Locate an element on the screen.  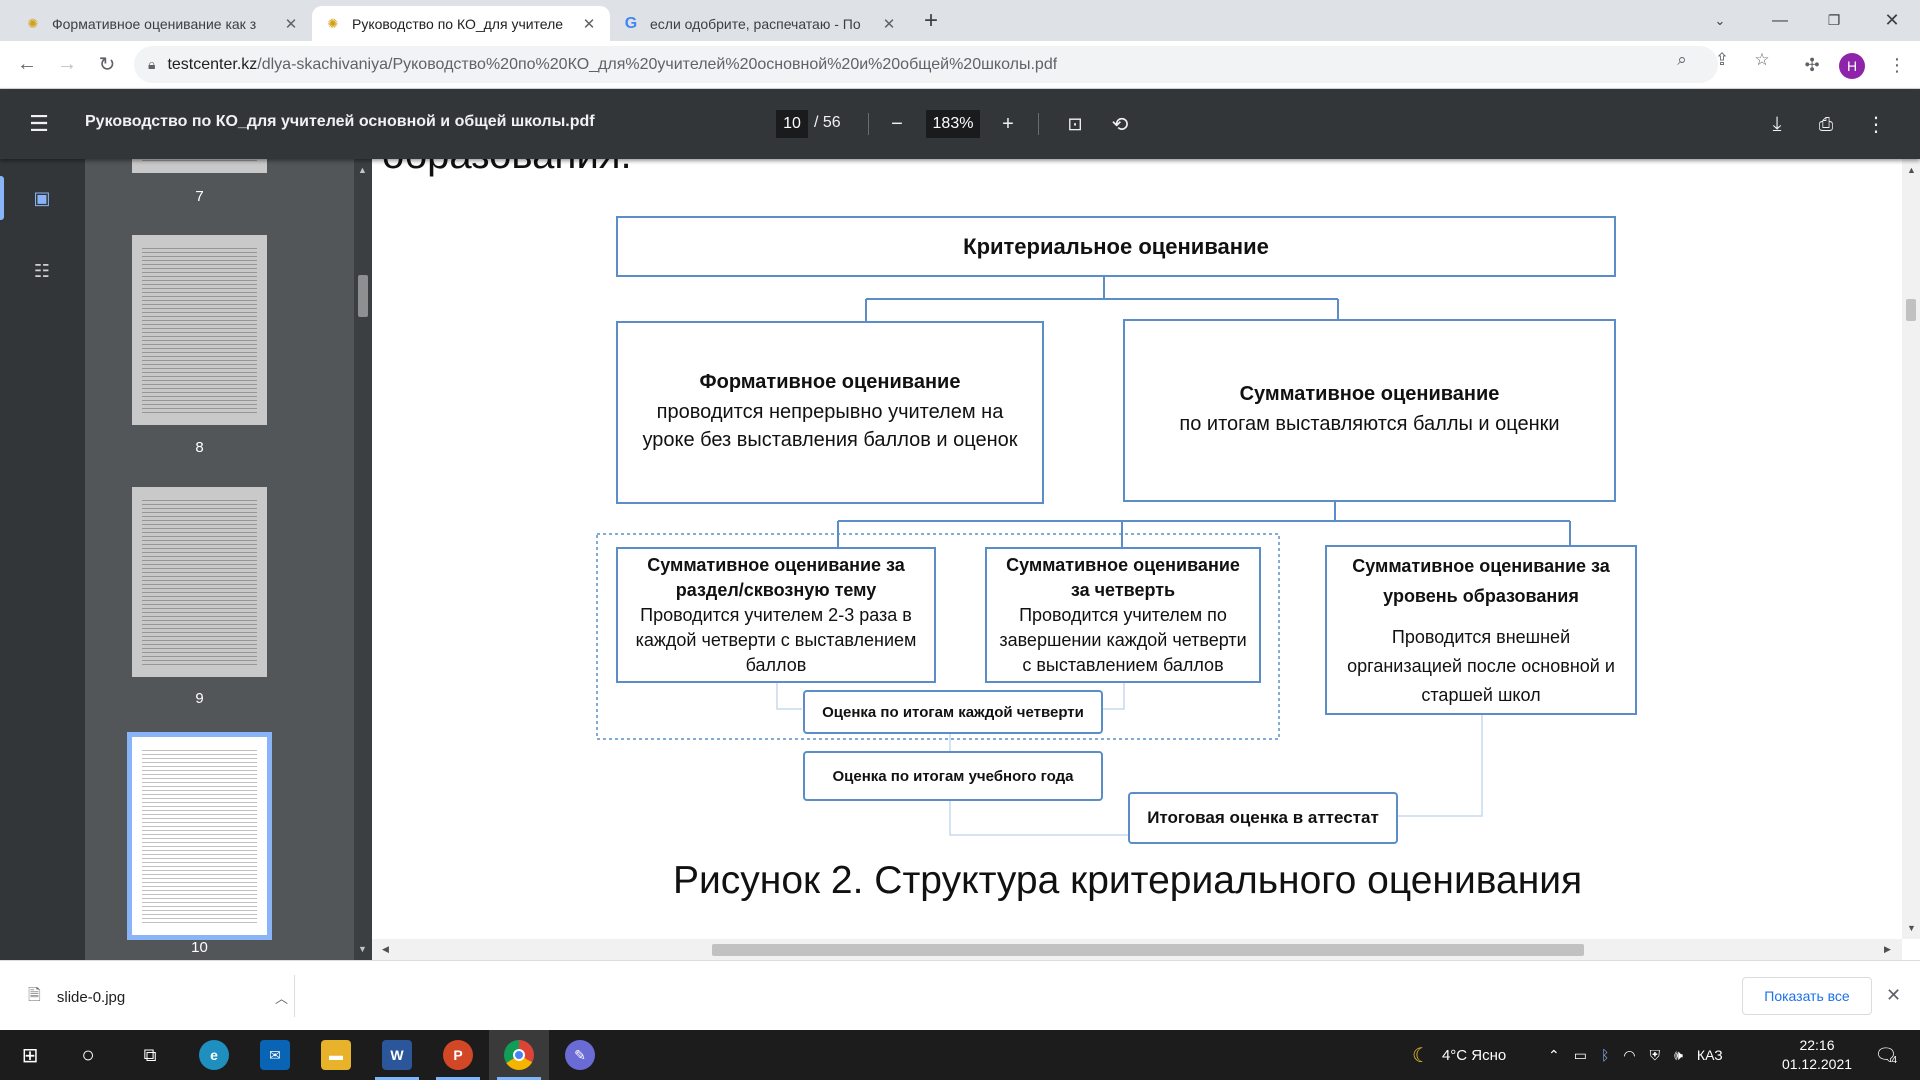
download-icon: ⤓ is located at coordinates (1777, 124).